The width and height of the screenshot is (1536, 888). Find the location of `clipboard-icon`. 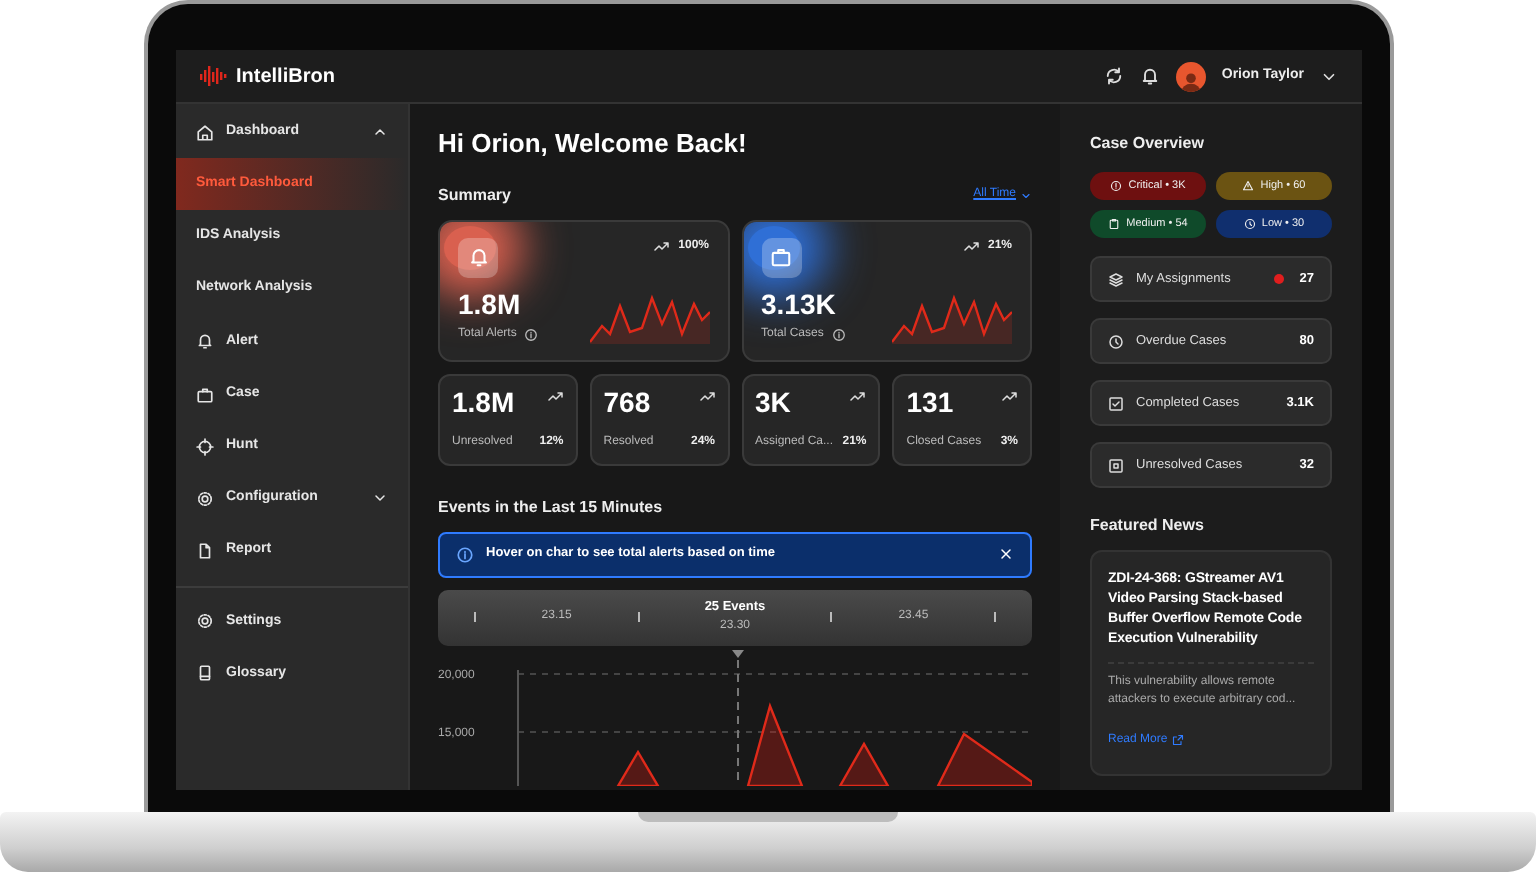

clipboard-icon is located at coordinates (1114, 224).